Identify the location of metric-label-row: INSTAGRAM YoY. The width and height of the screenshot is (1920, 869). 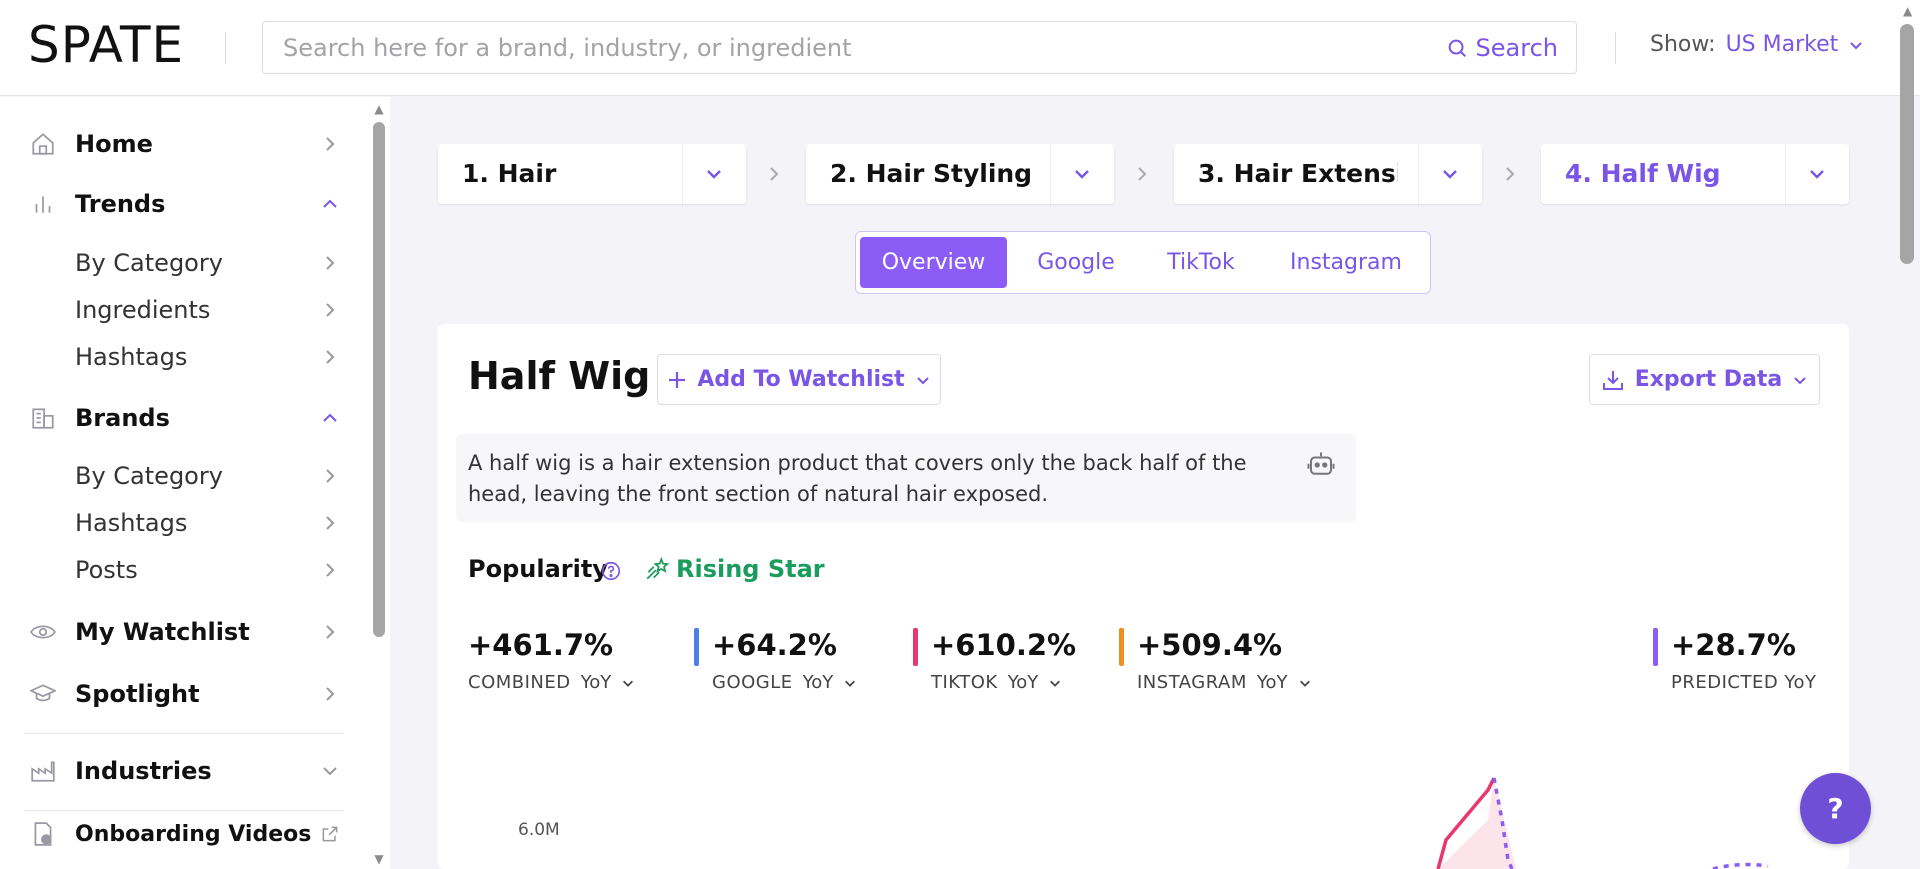
(1224, 682).